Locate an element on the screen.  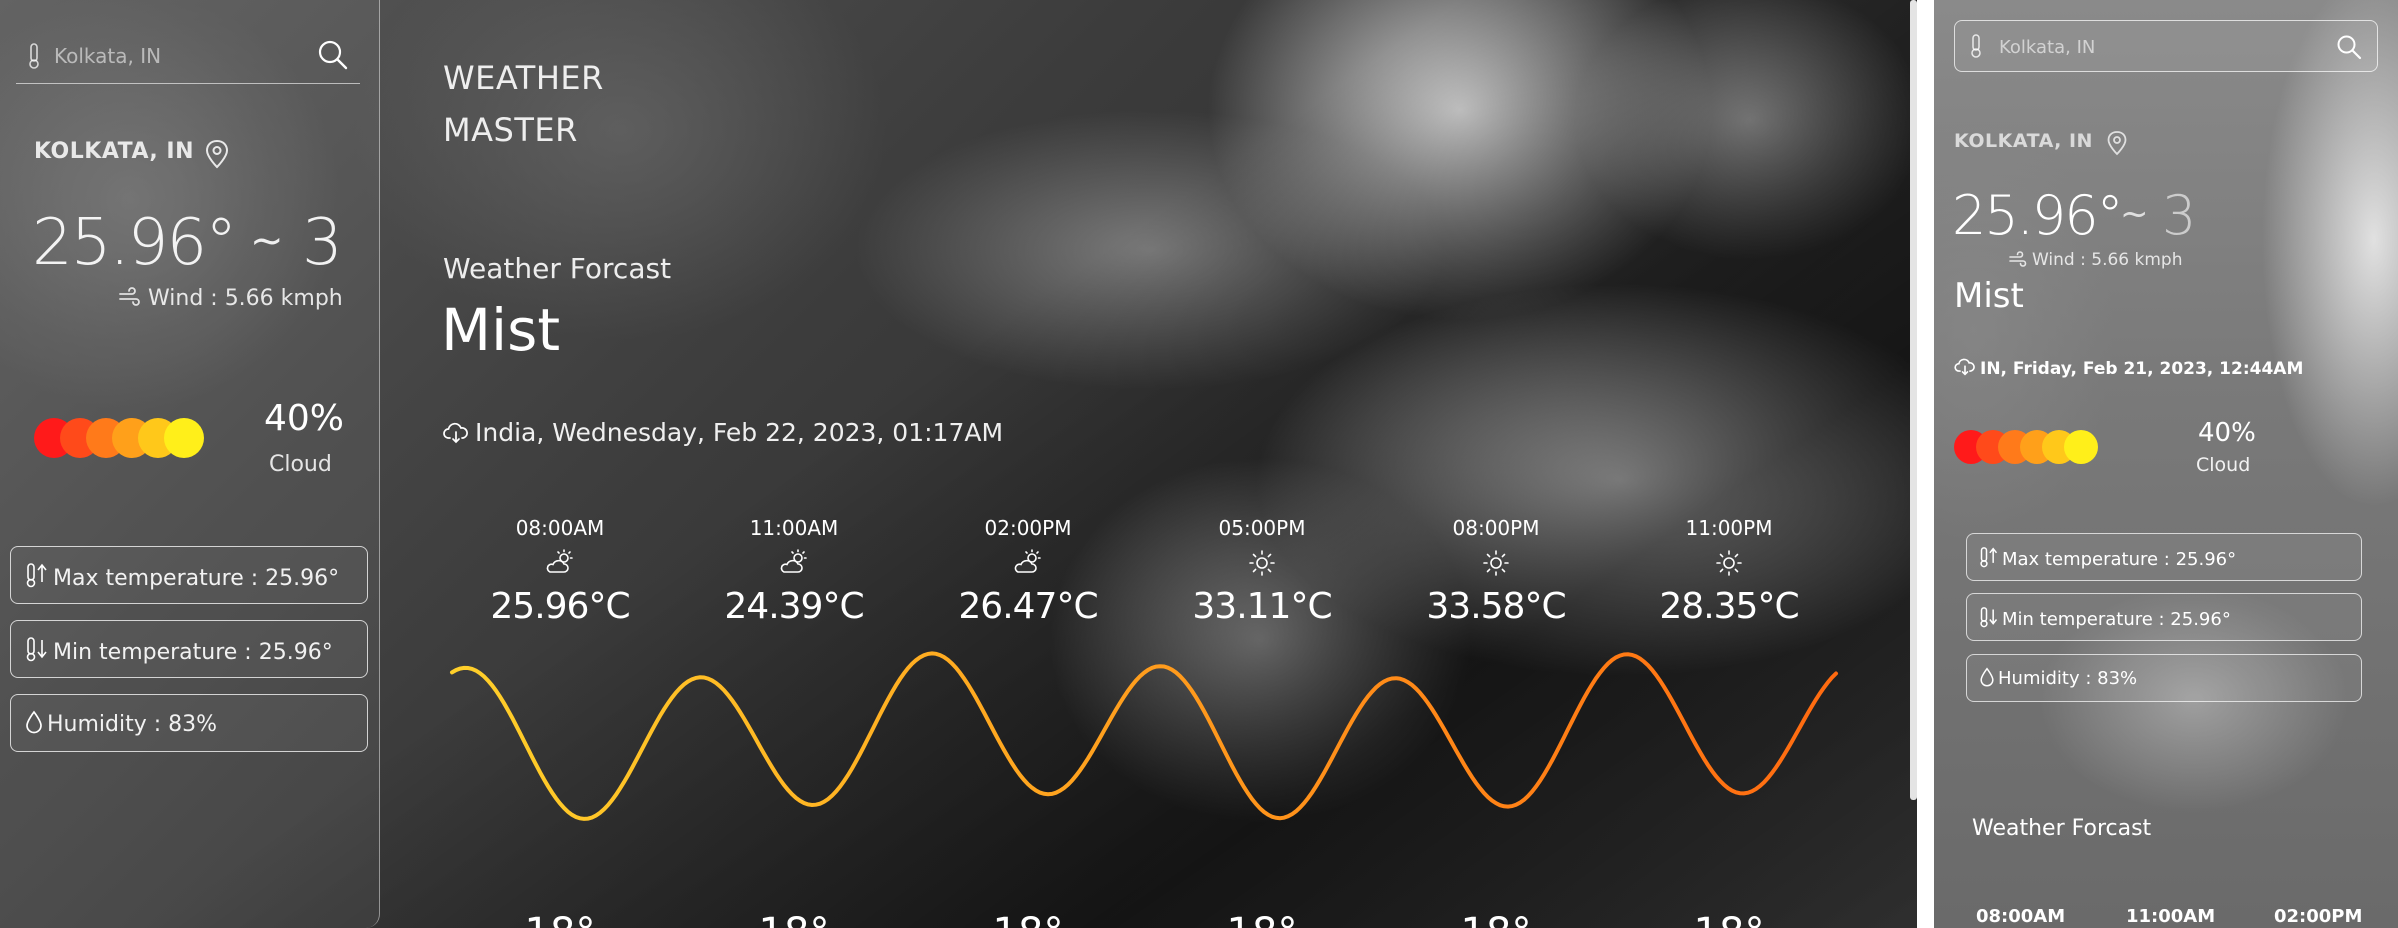
hour-time: 08:00AM is located at coordinates (560, 528).